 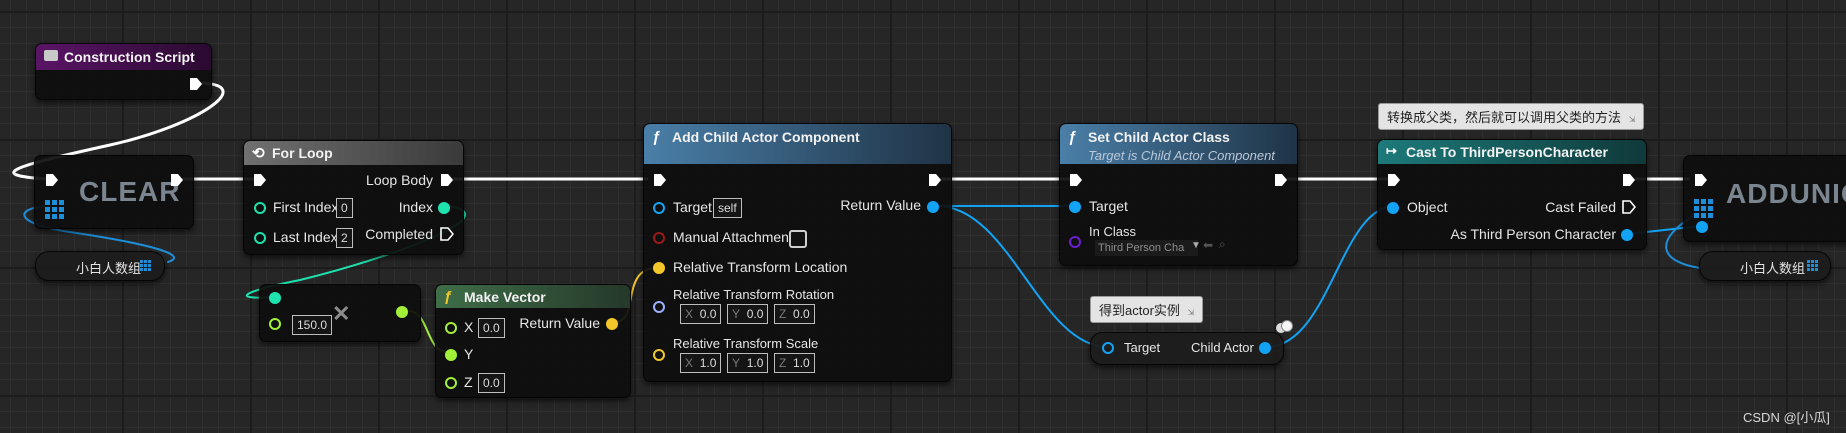 I want to click on rotation-x-field: X 0.0, so click(x=701, y=314).